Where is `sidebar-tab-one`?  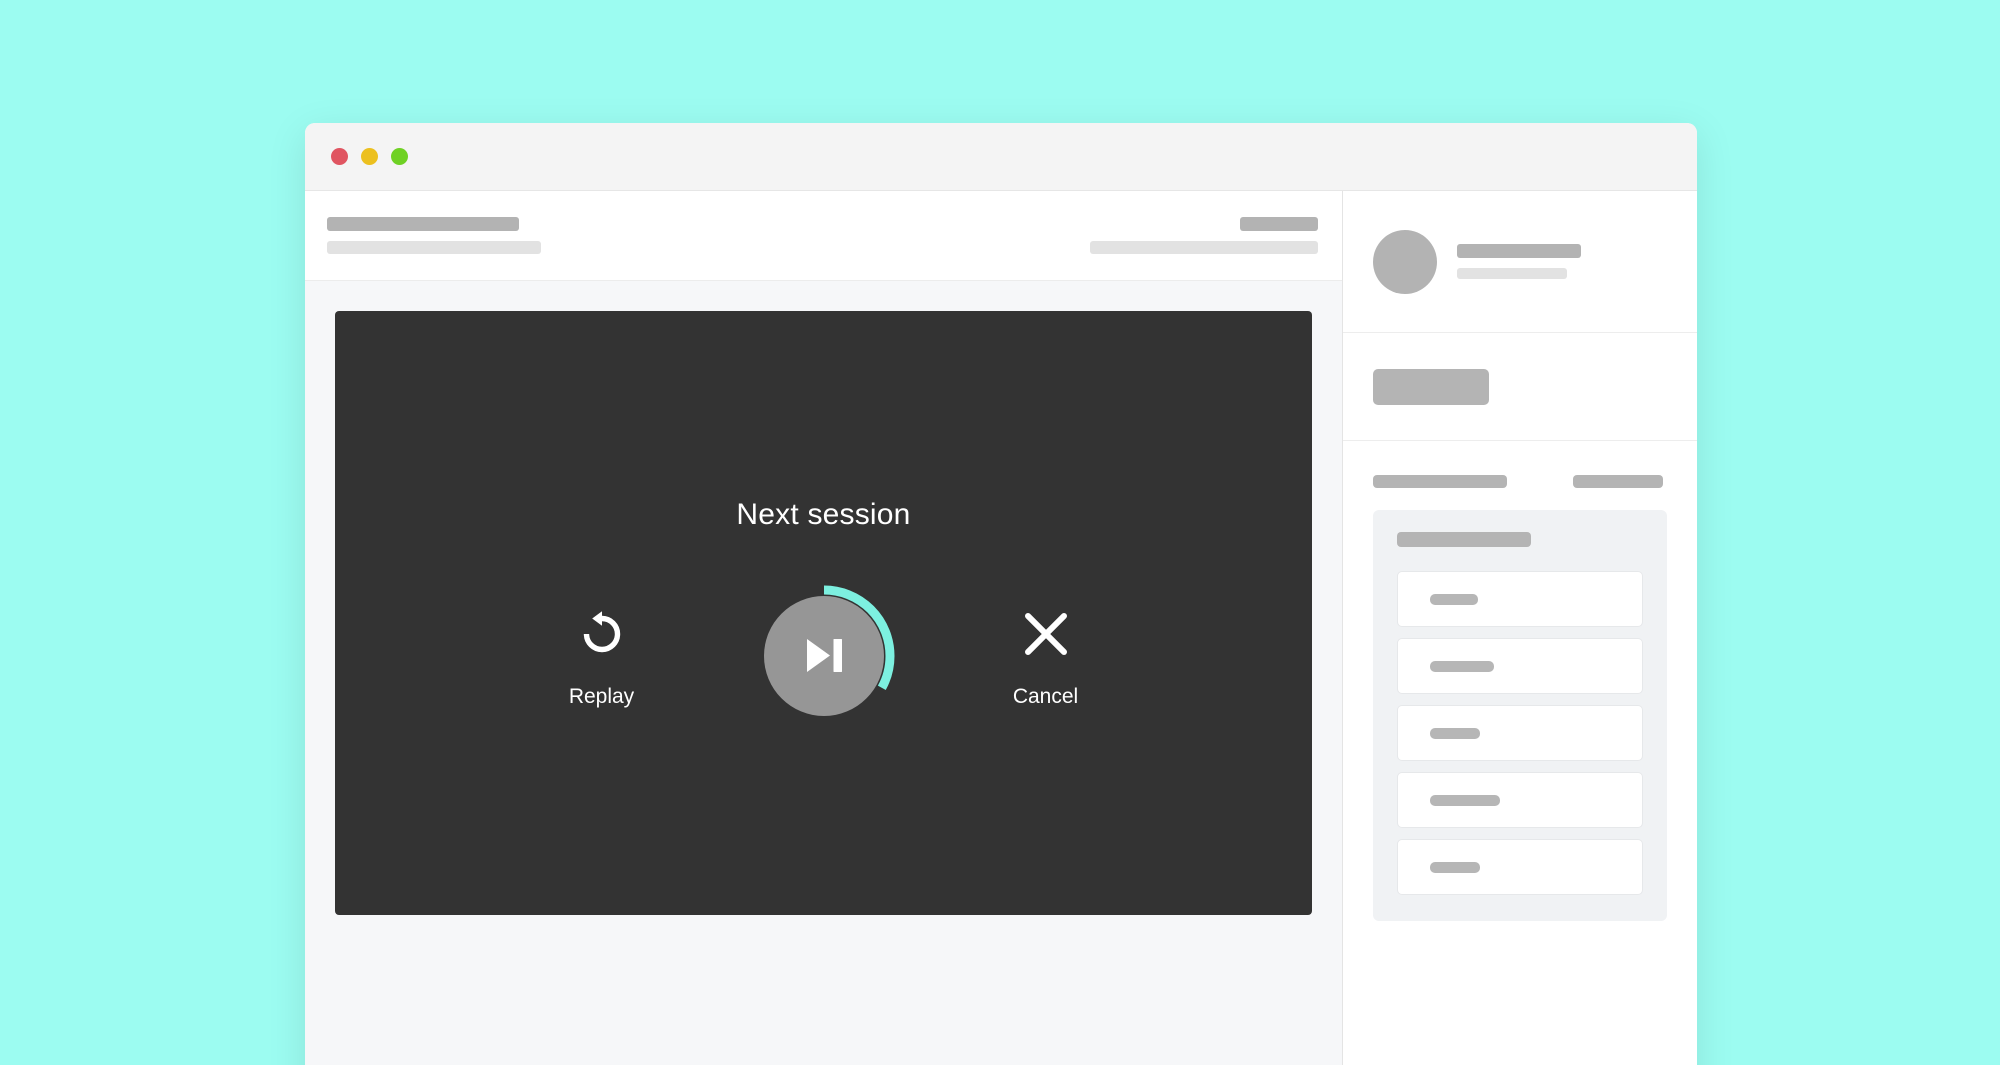
sidebar-tab-one is located at coordinates (1440, 481).